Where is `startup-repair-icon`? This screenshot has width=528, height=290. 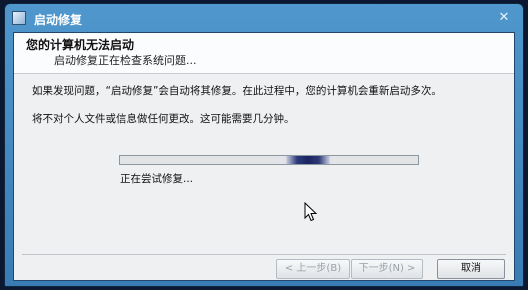 startup-repair-icon is located at coordinates (19, 18).